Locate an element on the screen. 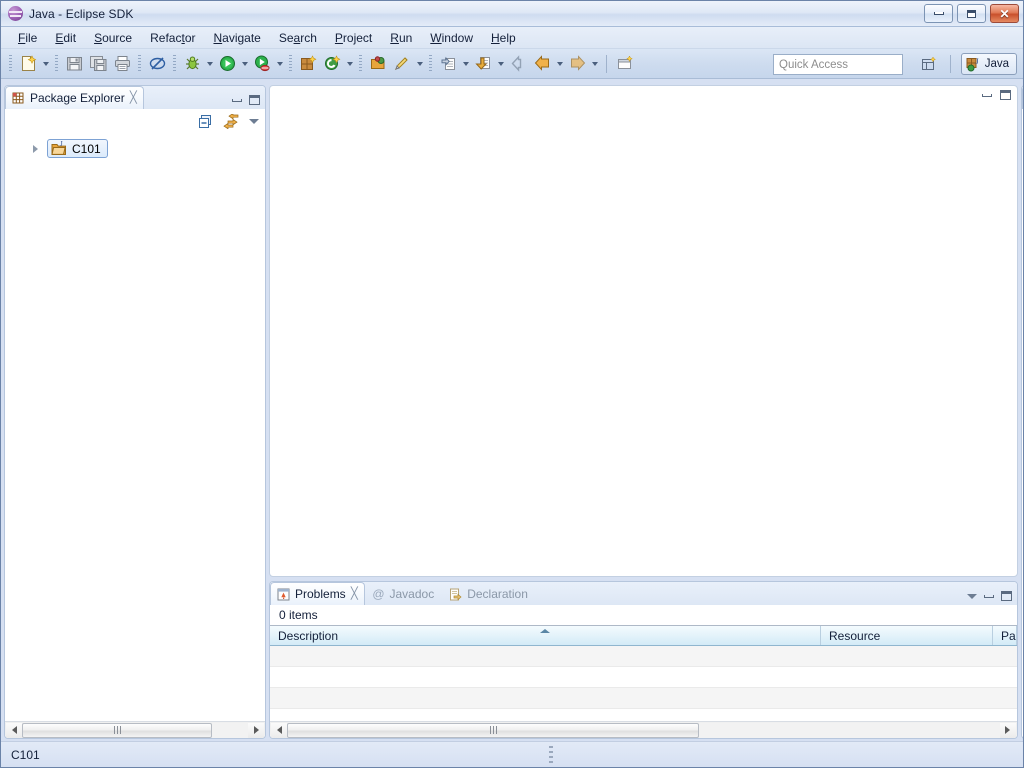  new-wizard-button is located at coordinates (28, 64).